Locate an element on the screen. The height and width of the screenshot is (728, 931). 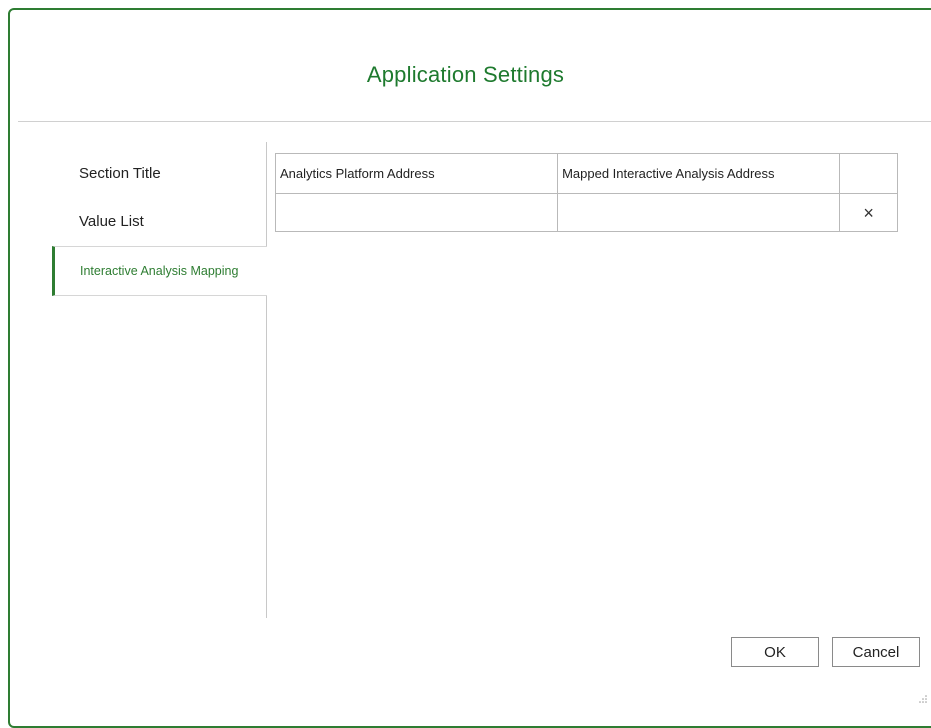
cancel-button: Cancel is located at coordinates (876, 652).